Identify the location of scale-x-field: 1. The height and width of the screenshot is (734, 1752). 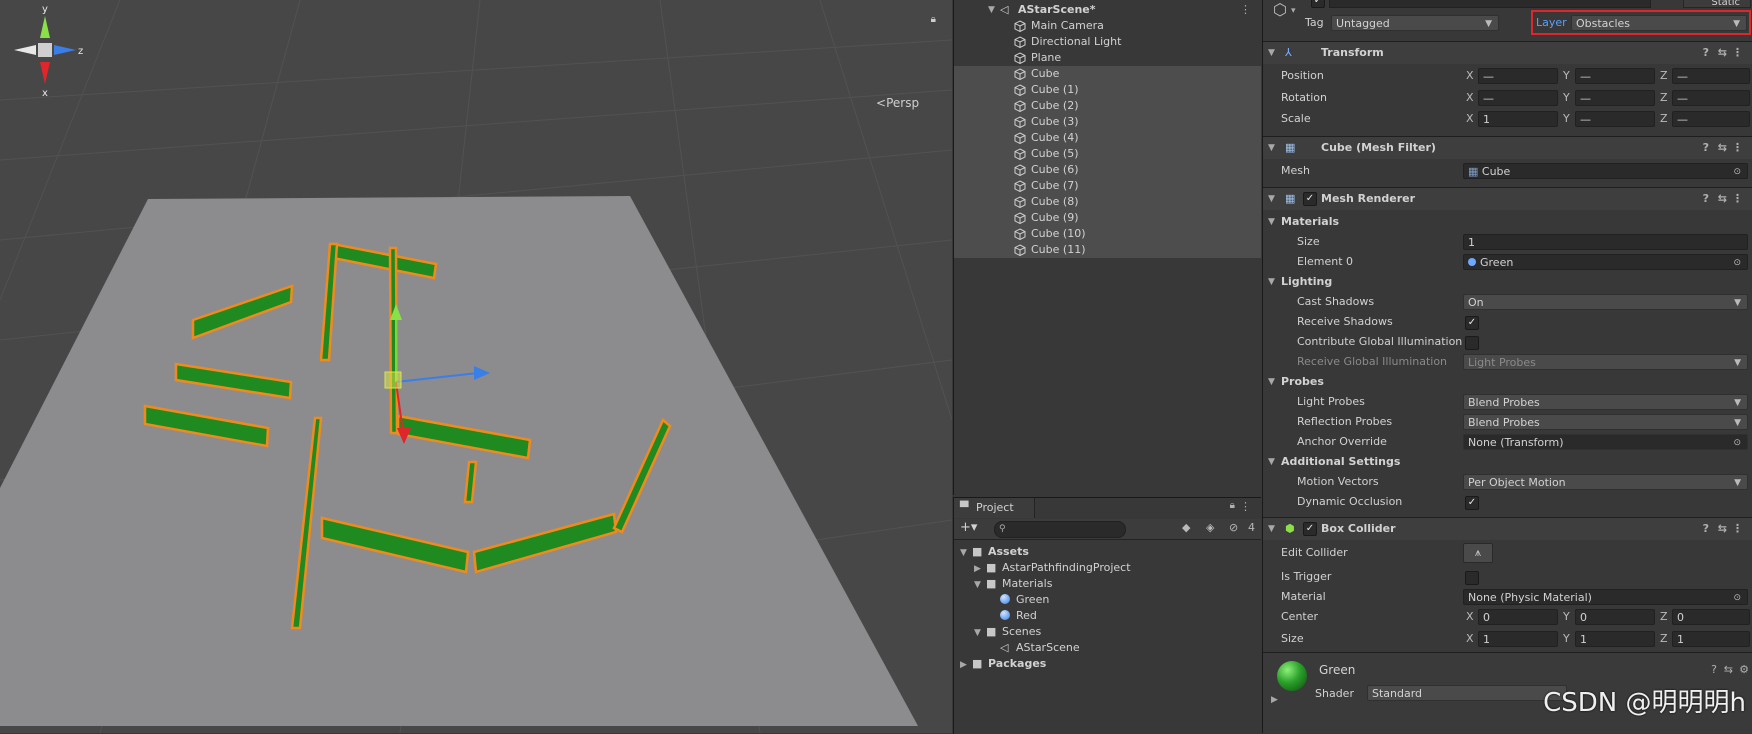
(1518, 119).